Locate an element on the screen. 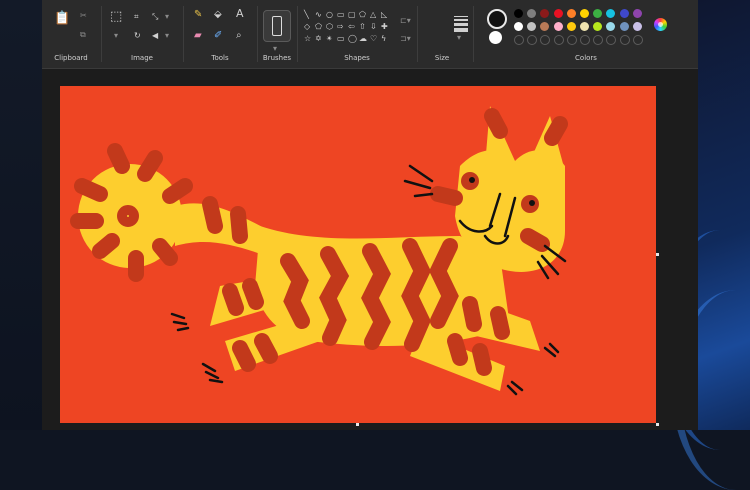  magnifier-icon: ⌕ is located at coordinates (239, 36).